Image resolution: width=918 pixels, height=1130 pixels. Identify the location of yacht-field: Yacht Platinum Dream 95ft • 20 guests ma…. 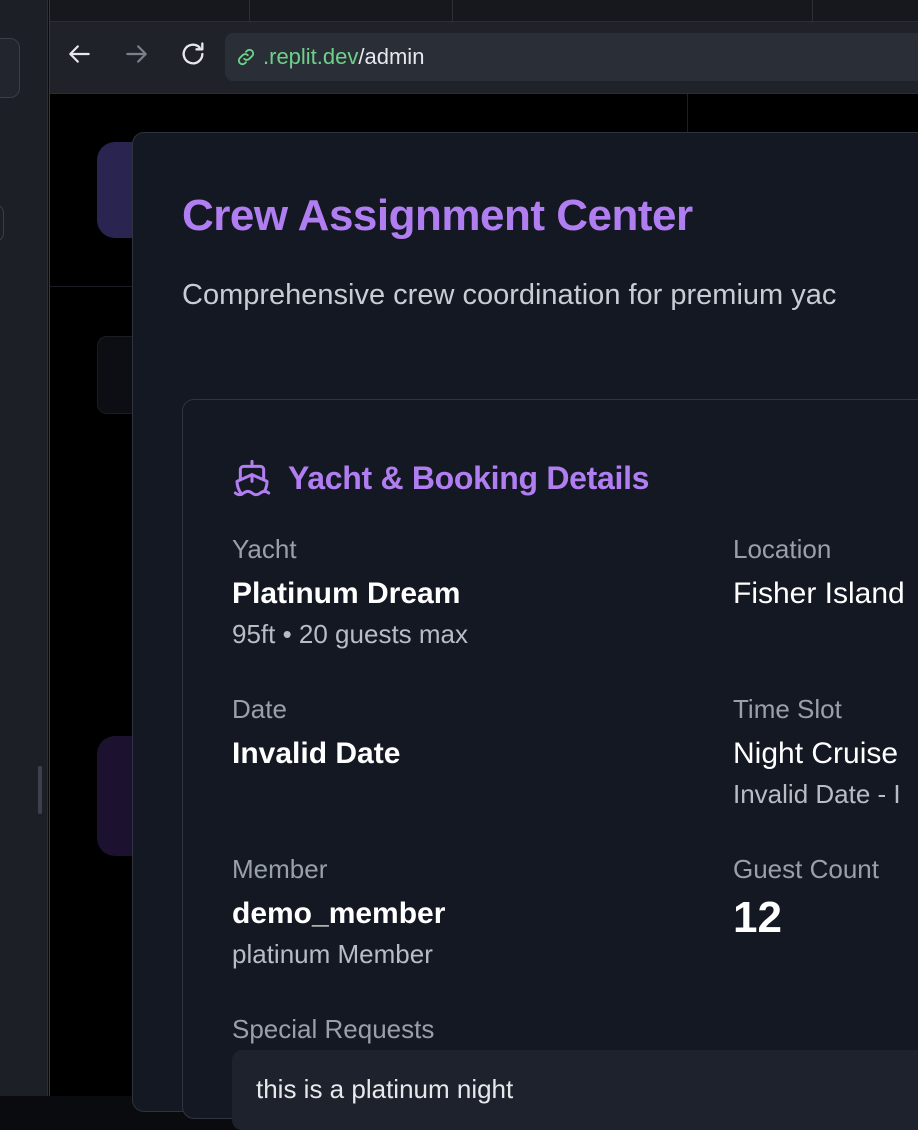
(350, 592).